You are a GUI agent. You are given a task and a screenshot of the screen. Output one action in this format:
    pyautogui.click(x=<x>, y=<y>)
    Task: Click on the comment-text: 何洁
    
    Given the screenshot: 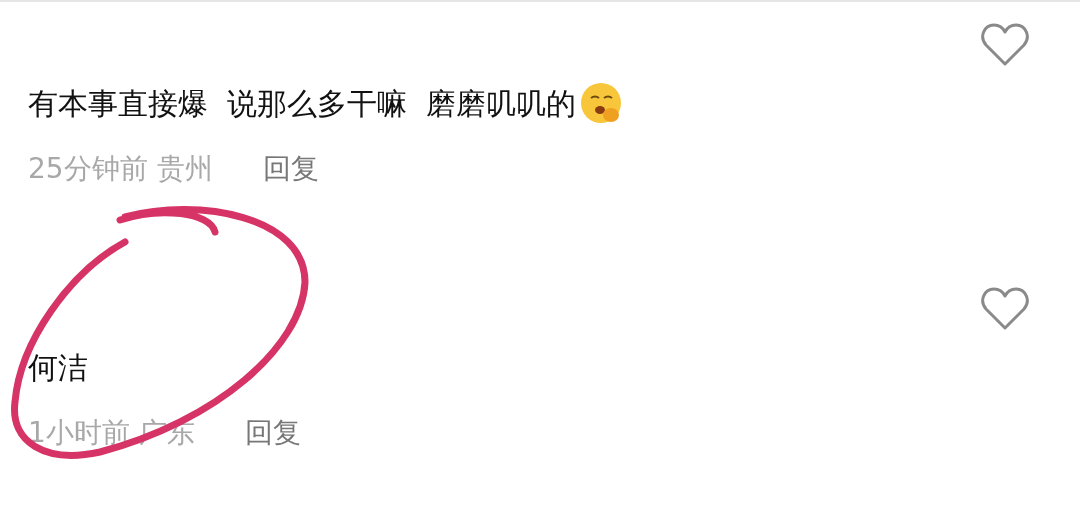 What is the action you would take?
    pyautogui.click(x=58, y=367)
    